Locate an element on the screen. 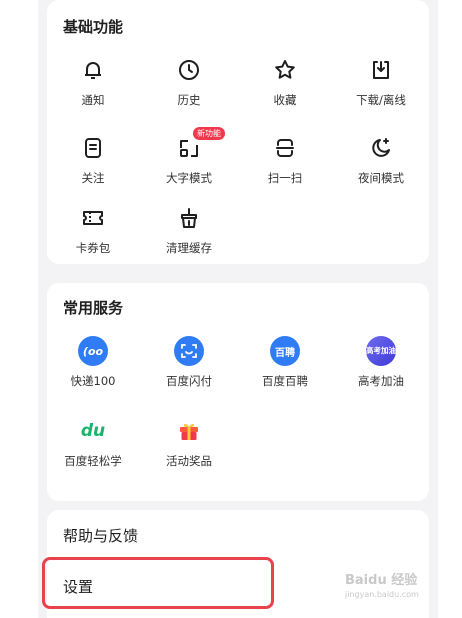 The image size is (462, 618). night-mode-item: 夜间模式 is located at coordinates (381, 158).